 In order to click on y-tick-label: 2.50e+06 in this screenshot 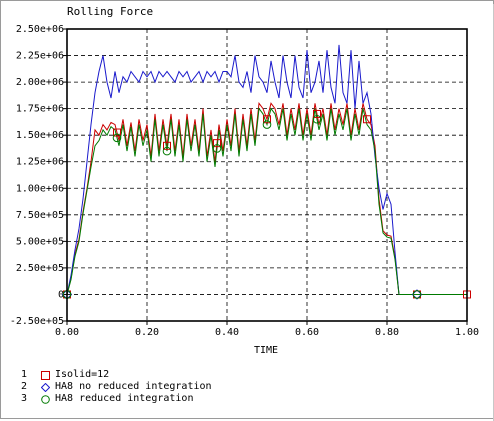, I will do `click(40, 29)`.